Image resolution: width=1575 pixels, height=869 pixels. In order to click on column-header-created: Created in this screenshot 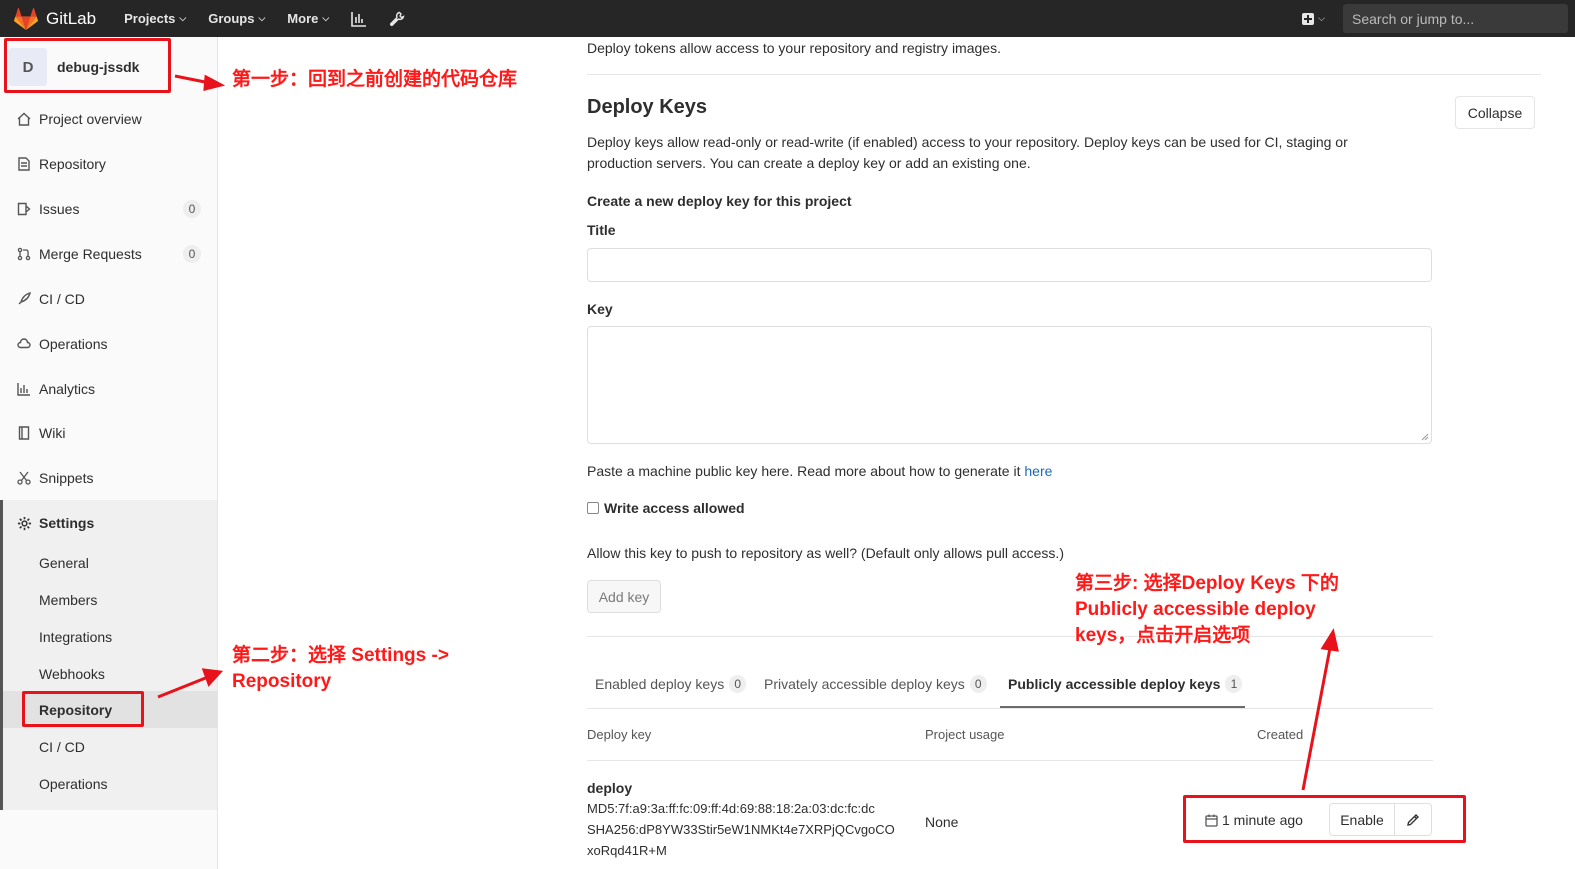, I will do `click(1280, 734)`.